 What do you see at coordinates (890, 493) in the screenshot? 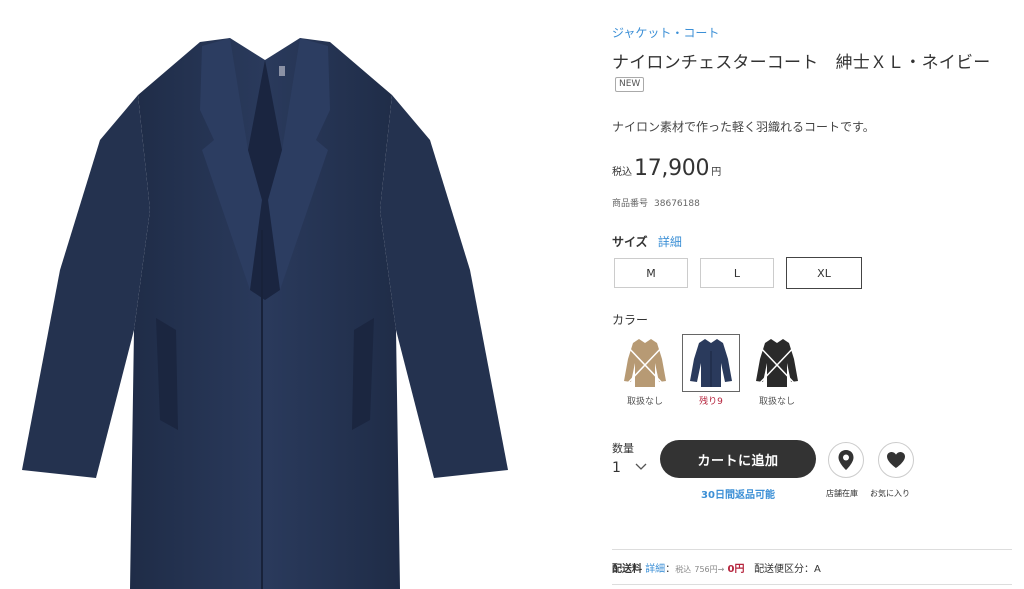
I see `favorite-label: お気に入り` at bounding box center [890, 493].